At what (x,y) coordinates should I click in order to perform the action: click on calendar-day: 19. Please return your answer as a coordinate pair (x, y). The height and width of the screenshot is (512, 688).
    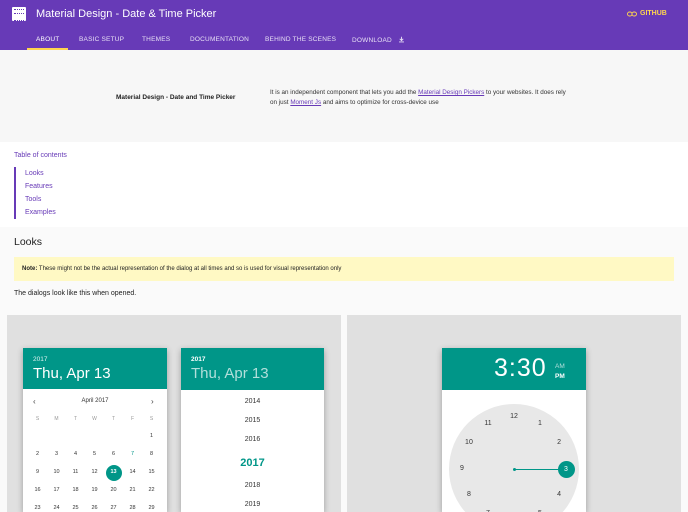
    Looking at the image, I should click on (94, 490).